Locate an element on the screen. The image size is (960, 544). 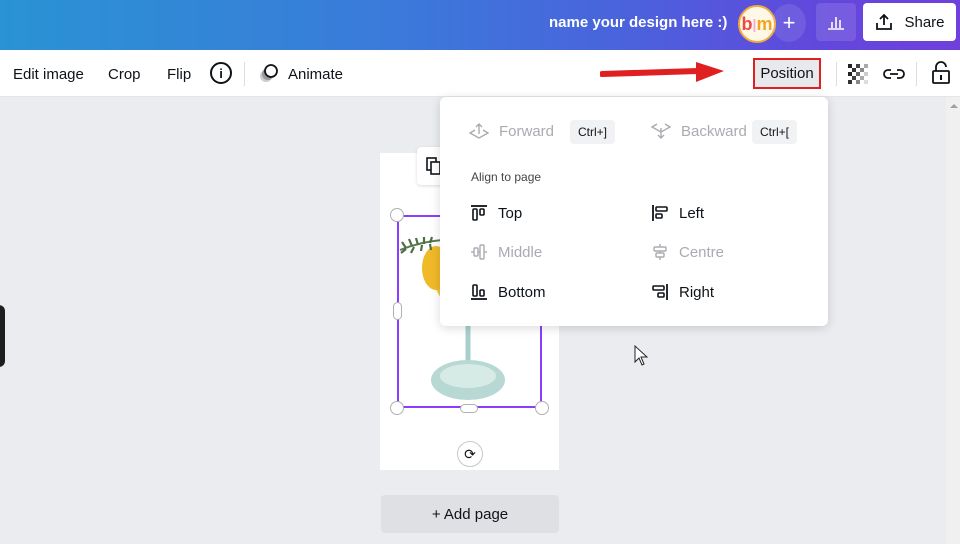
rotate-button: ⟳ is located at coordinates (470, 454).